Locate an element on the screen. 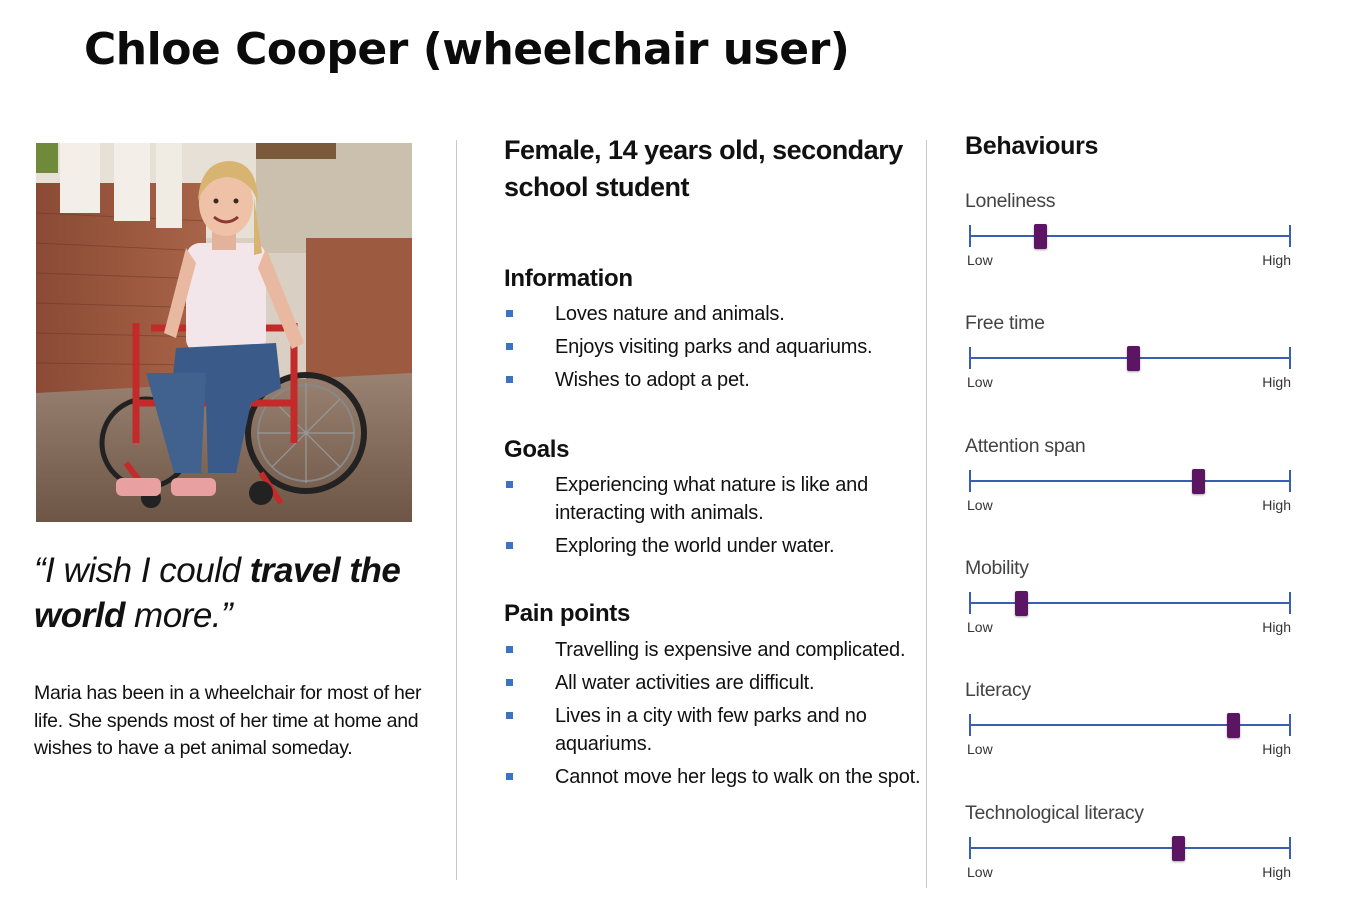 The width and height of the screenshot is (1370, 918). persona-photo is located at coordinates (224, 332).